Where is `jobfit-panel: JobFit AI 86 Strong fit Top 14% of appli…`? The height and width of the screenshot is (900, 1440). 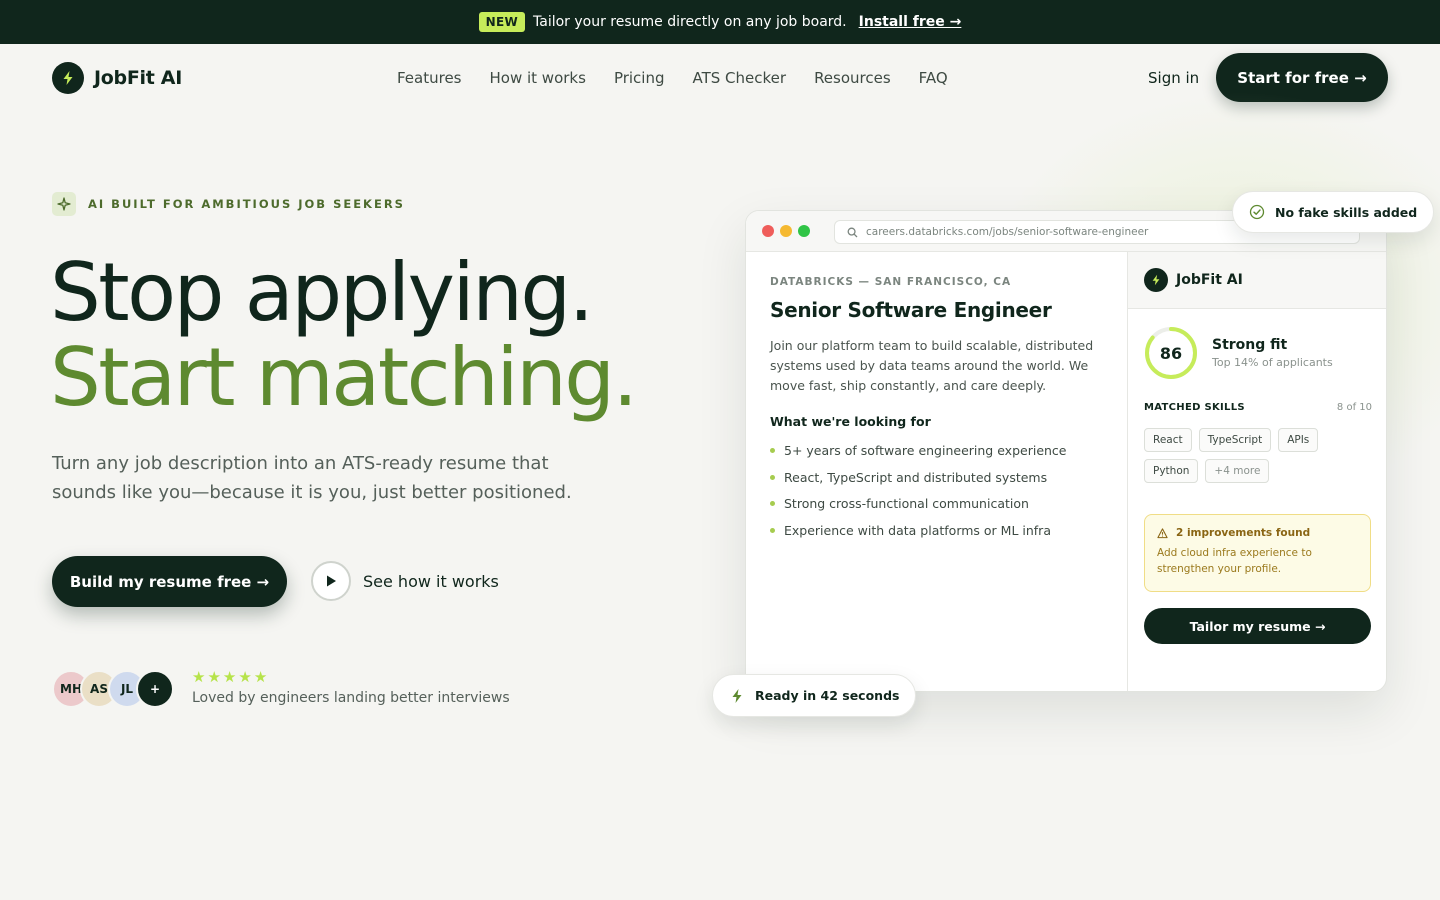
jobfit-panel: JobFit AI 86 Strong fit Top 14% of appli… is located at coordinates (1257, 471).